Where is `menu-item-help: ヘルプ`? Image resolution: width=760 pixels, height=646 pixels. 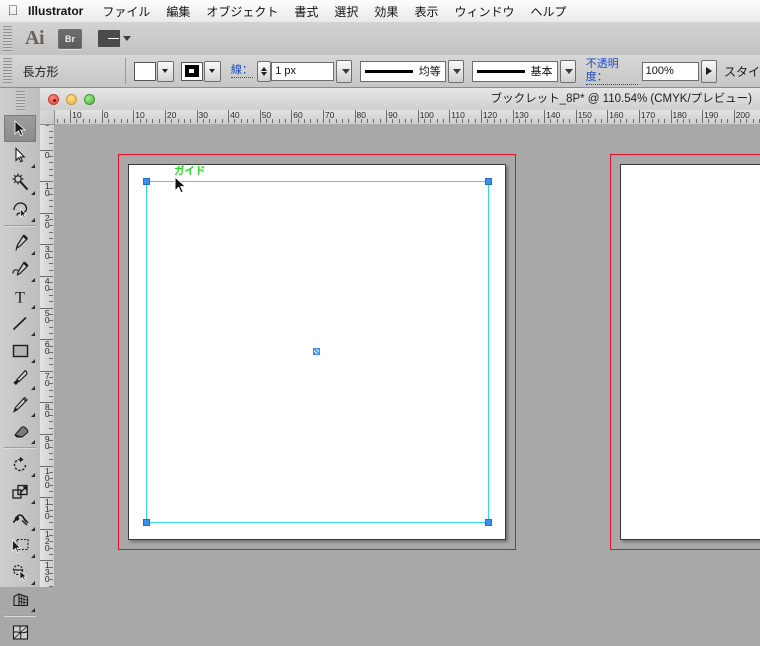 menu-item-help: ヘルプ is located at coordinates (548, 11).